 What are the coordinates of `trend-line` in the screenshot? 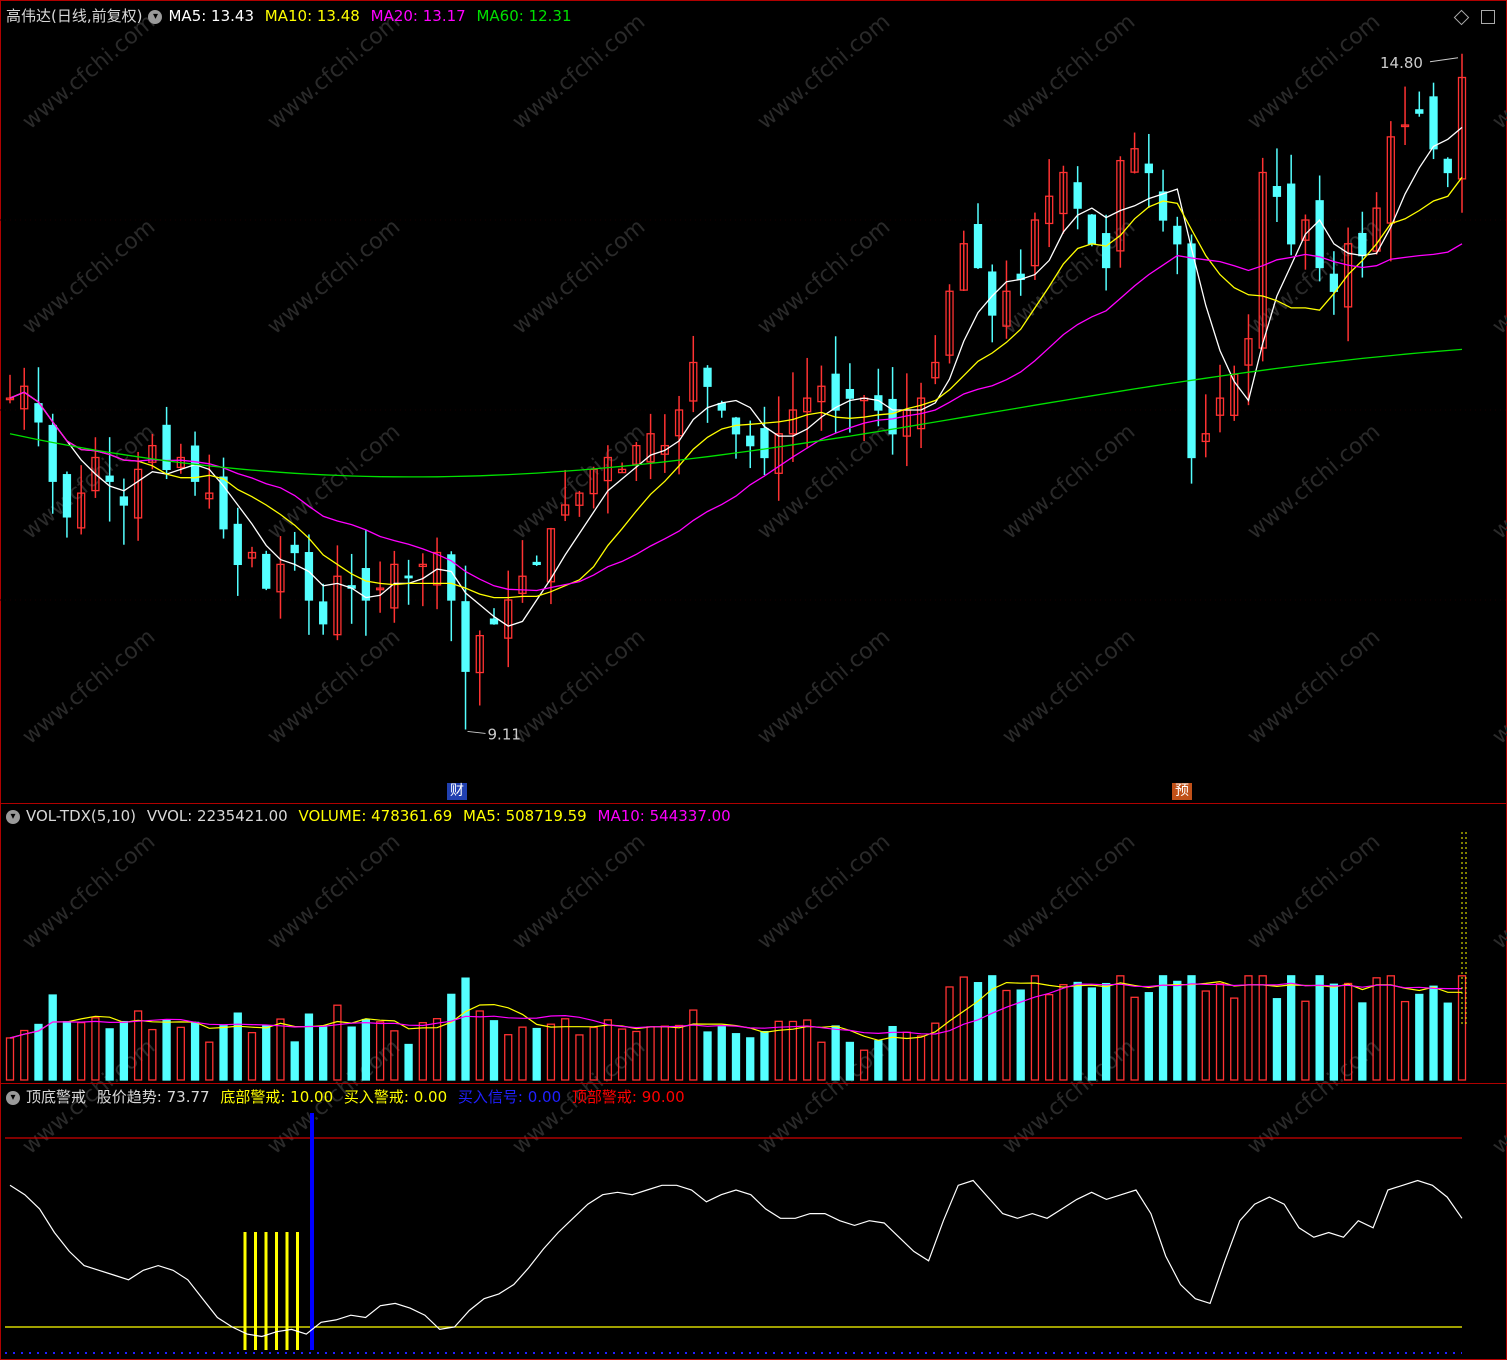 It's located at (736, 1258).